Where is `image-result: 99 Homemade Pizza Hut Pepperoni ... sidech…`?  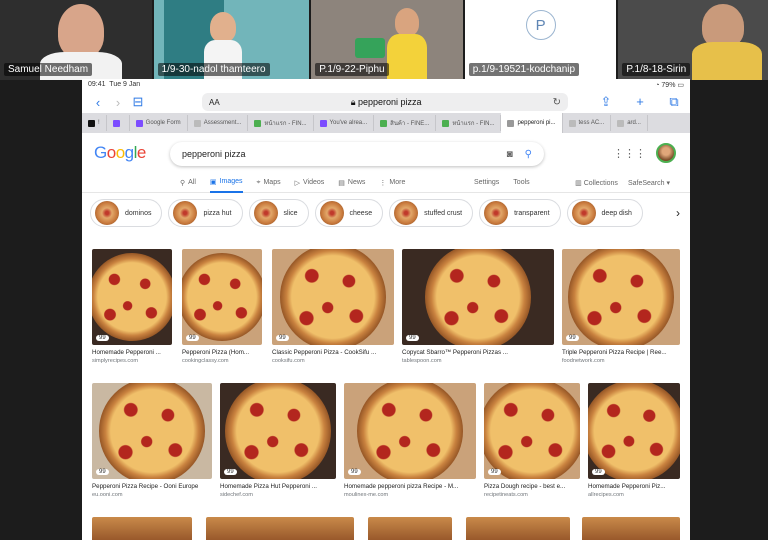
image-result: 99 Homemade Pizza Hut Pepperoni ... sidech… is located at coordinates (278, 440).